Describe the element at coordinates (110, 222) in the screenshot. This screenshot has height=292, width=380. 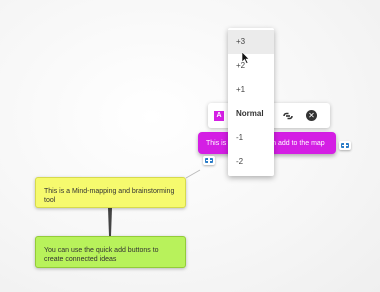
I see `connector-taper` at that location.